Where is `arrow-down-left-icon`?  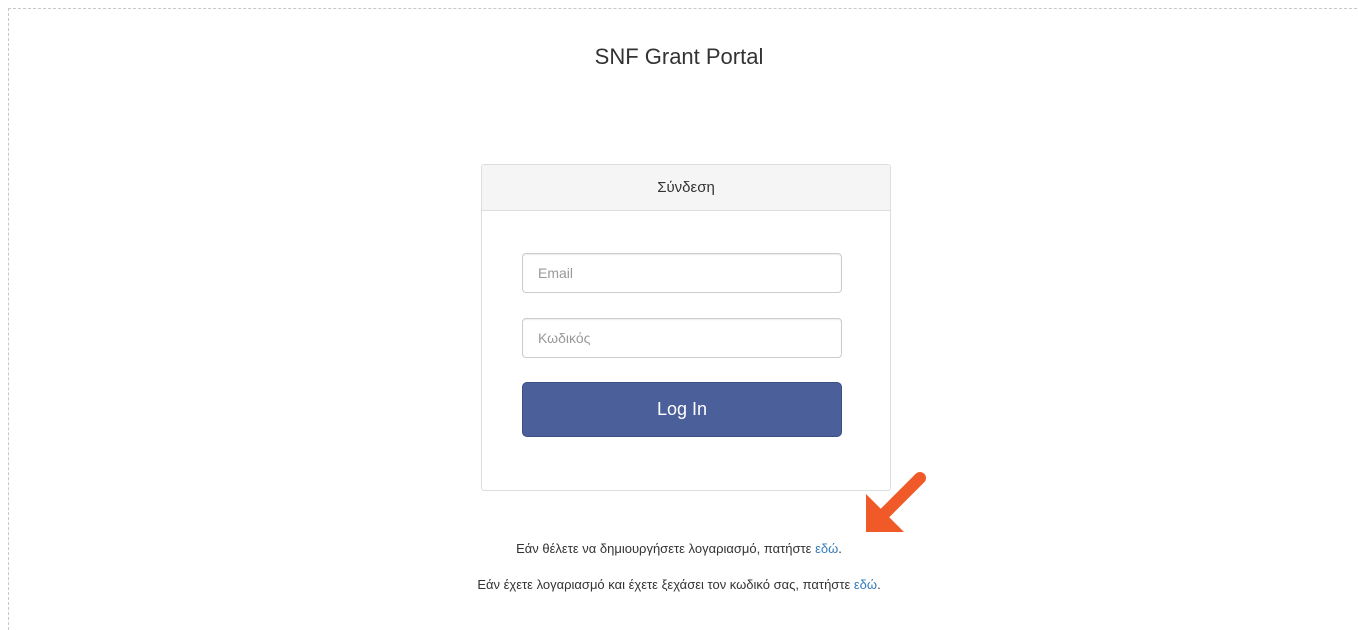 arrow-down-left-icon is located at coordinates (896, 502).